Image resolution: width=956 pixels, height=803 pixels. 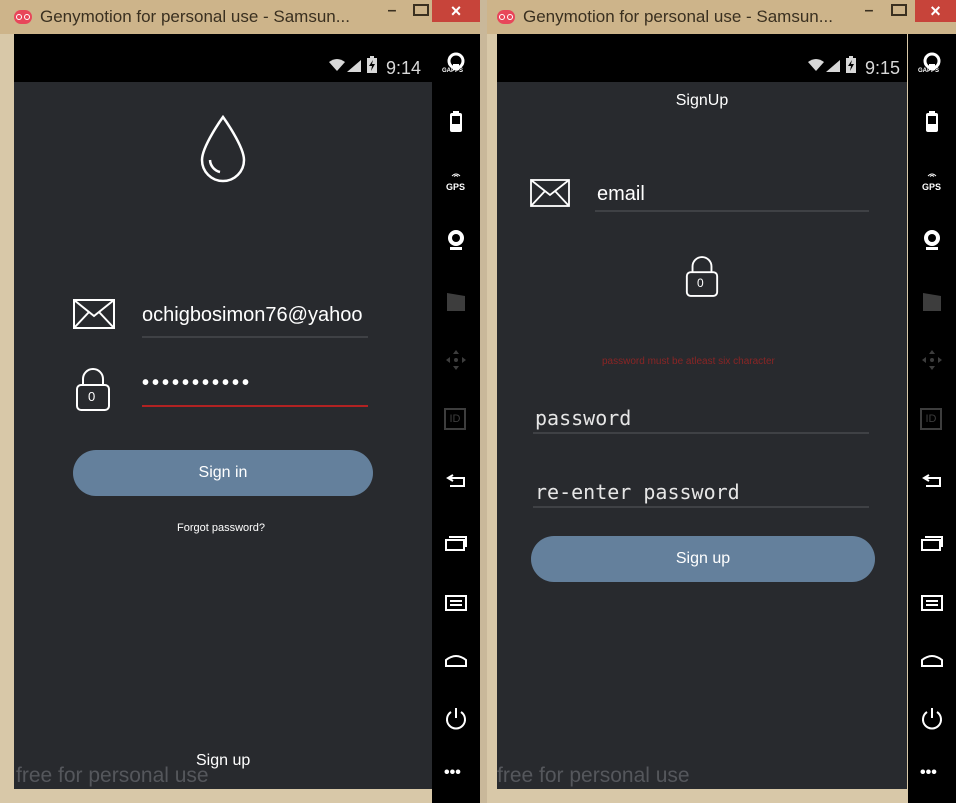 I want to click on email-input: ochigbosimon76@yahoo, so click(x=256, y=315).